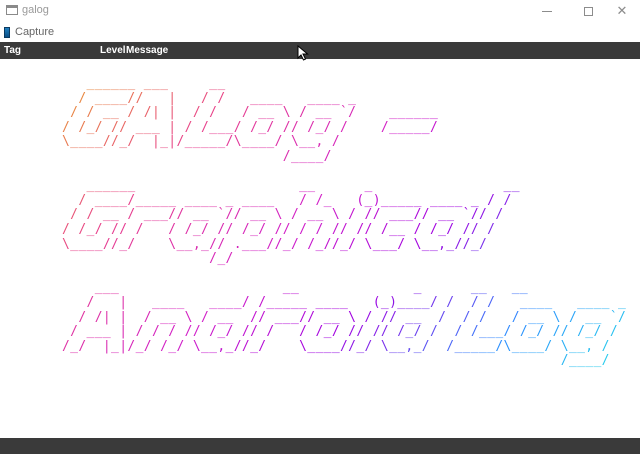 The image size is (640, 454). I want to click on minimize-icon, so click(547, 11).